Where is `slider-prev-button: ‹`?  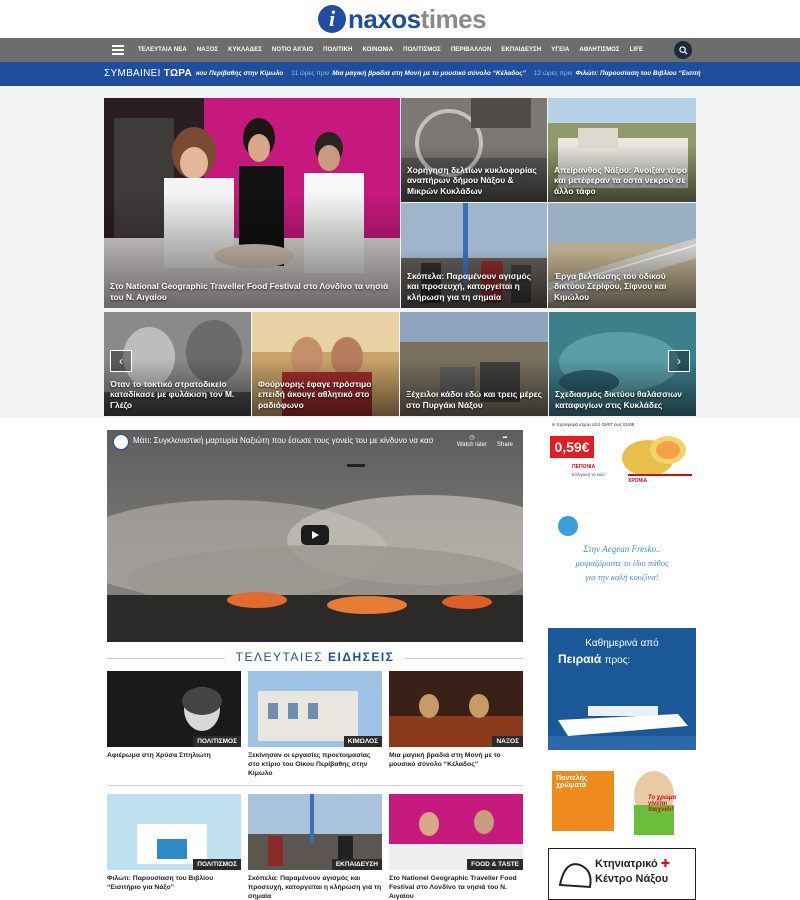 slider-prev-button: ‹ is located at coordinates (121, 361).